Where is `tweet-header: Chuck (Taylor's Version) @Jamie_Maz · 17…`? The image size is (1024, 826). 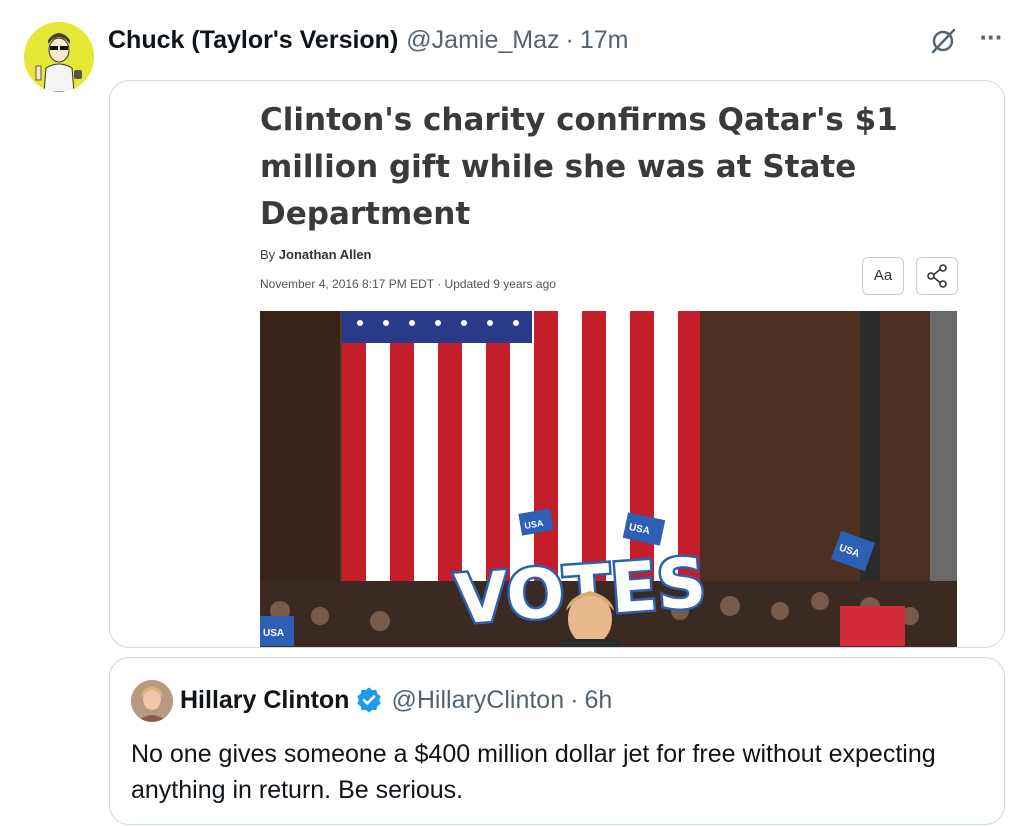 tweet-header: Chuck (Taylor's Version) @Jamie_Maz · 17… is located at coordinates (368, 40).